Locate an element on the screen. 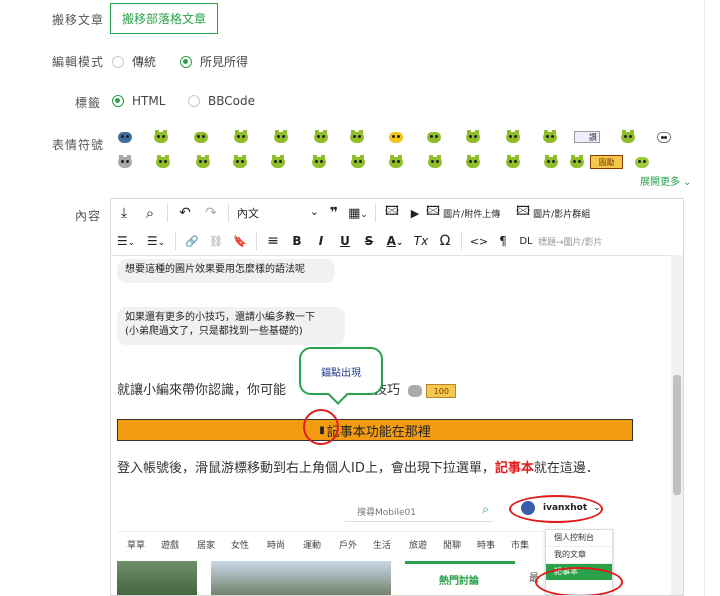 The image size is (720, 596). nav-item: 市集 is located at coordinates (520, 546).